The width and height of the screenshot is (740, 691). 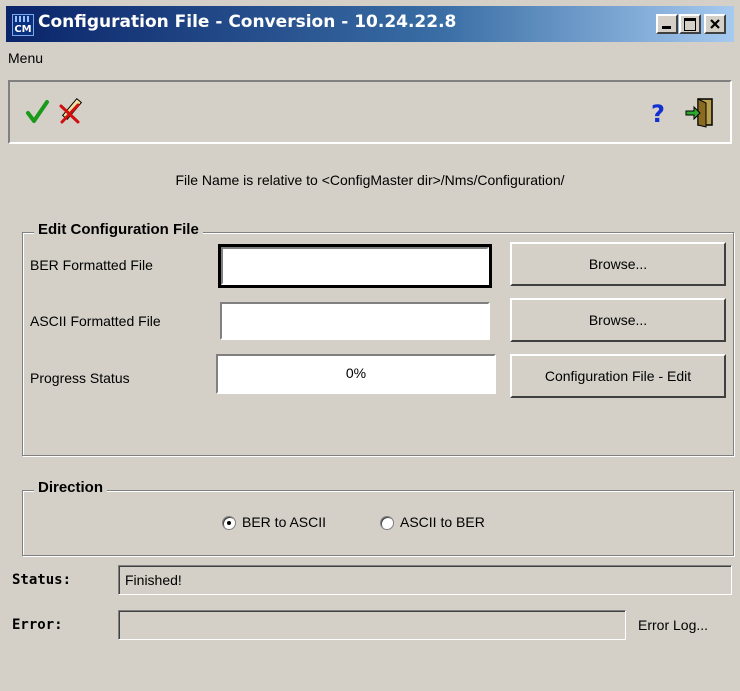 I want to click on ascii-file-input, so click(x=355, y=321).